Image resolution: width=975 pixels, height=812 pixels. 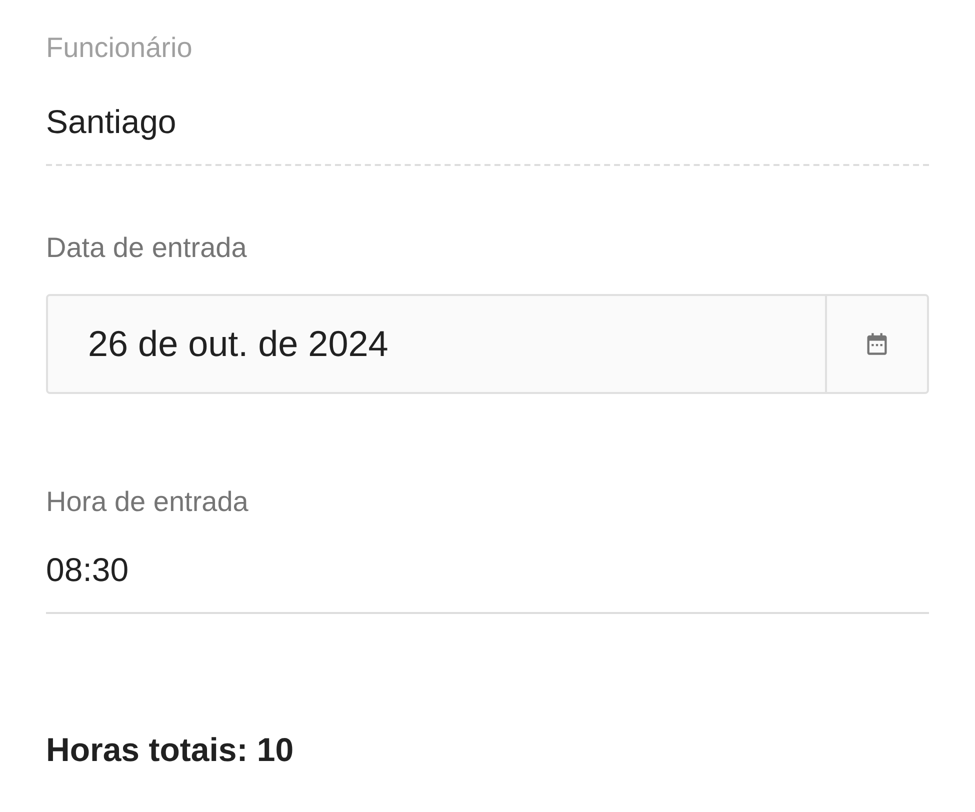 What do you see at coordinates (170, 750) in the screenshot?
I see `total-hours: Horas totais: 10` at bounding box center [170, 750].